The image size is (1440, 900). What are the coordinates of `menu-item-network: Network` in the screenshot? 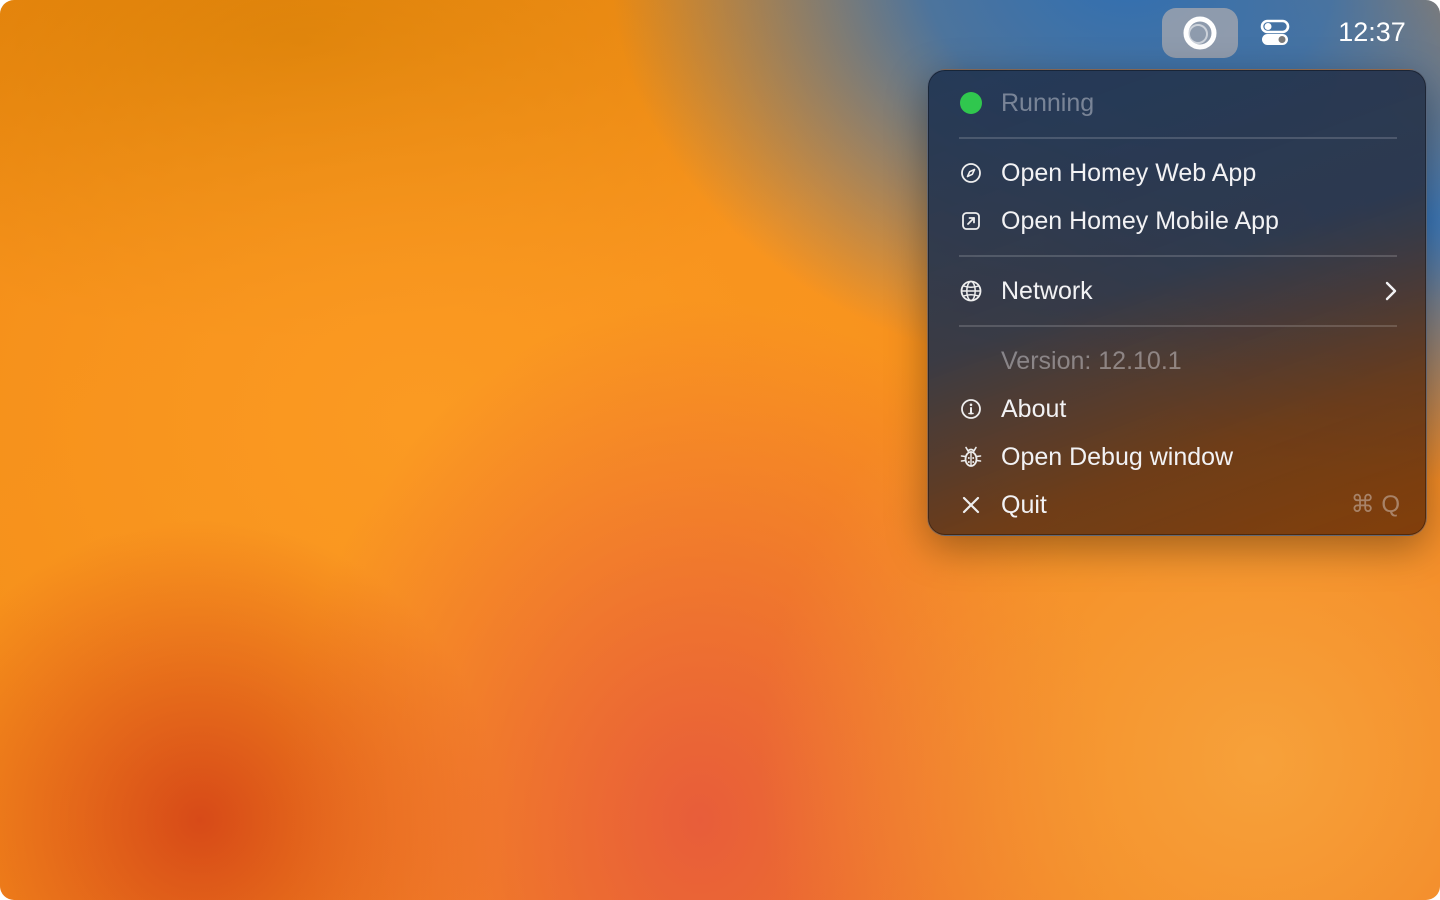 It's located at (1178, 291).